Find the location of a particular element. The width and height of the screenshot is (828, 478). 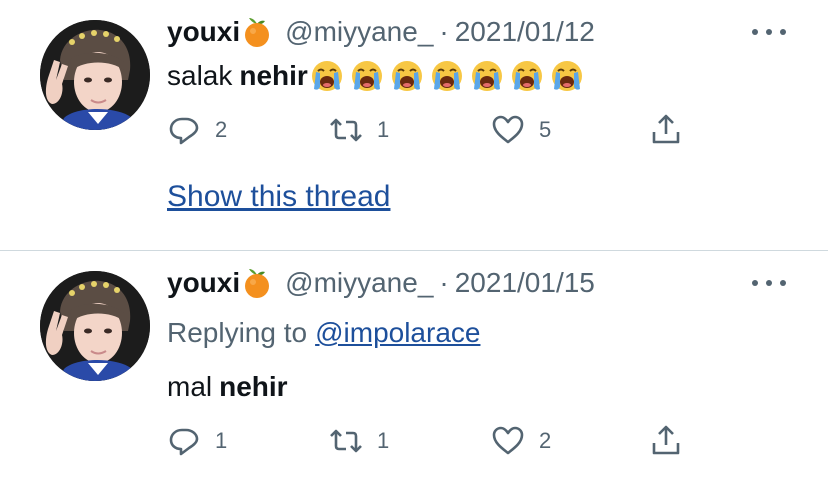

tweet-text: salak nehir is located at coordinates (376, 76).